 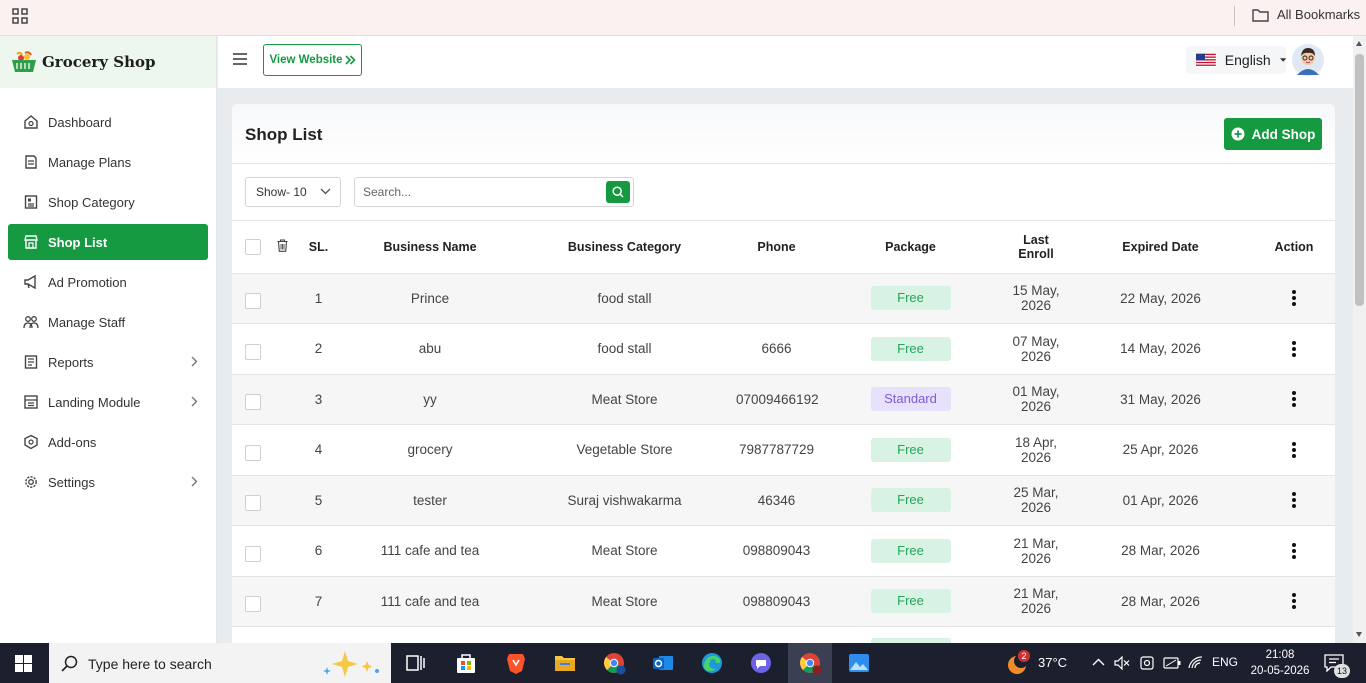 I want to click on outlook-icon, so click(x=663, y=663).